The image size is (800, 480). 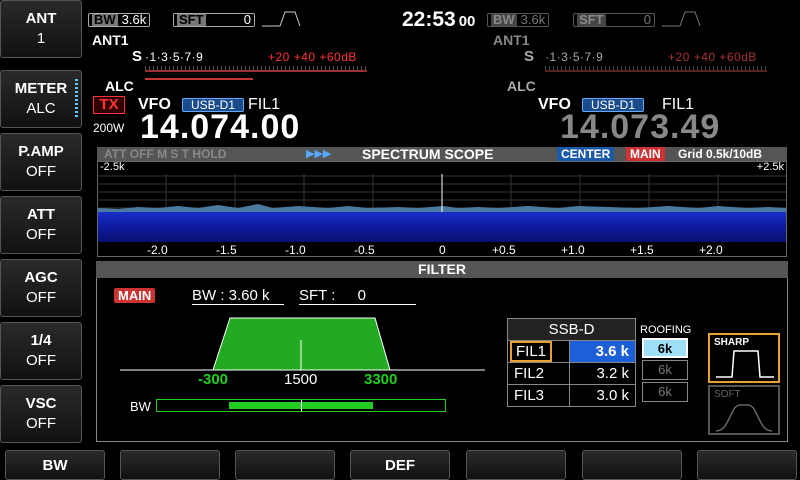 I want to click on att-key-value: OFF, so click(x=41, y=234).